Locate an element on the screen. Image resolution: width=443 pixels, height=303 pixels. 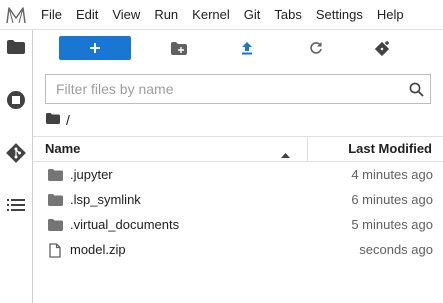
table-of-contents-icon is located at coordinates (16, 205).